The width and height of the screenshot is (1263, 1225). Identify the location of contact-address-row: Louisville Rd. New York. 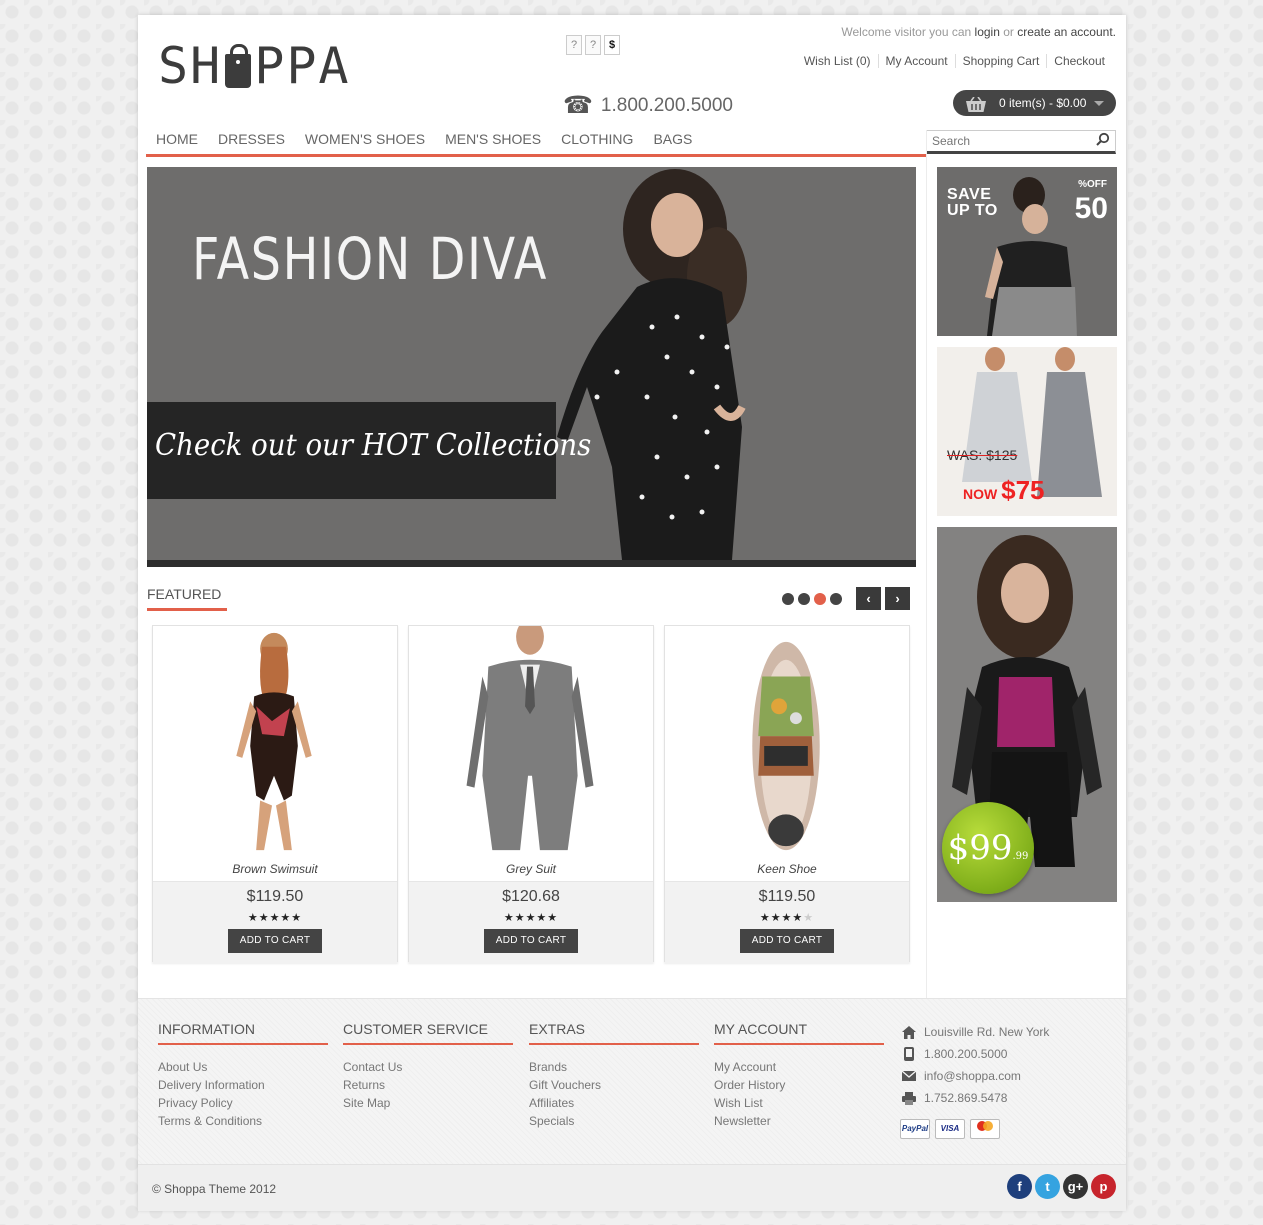
(974, 1032).